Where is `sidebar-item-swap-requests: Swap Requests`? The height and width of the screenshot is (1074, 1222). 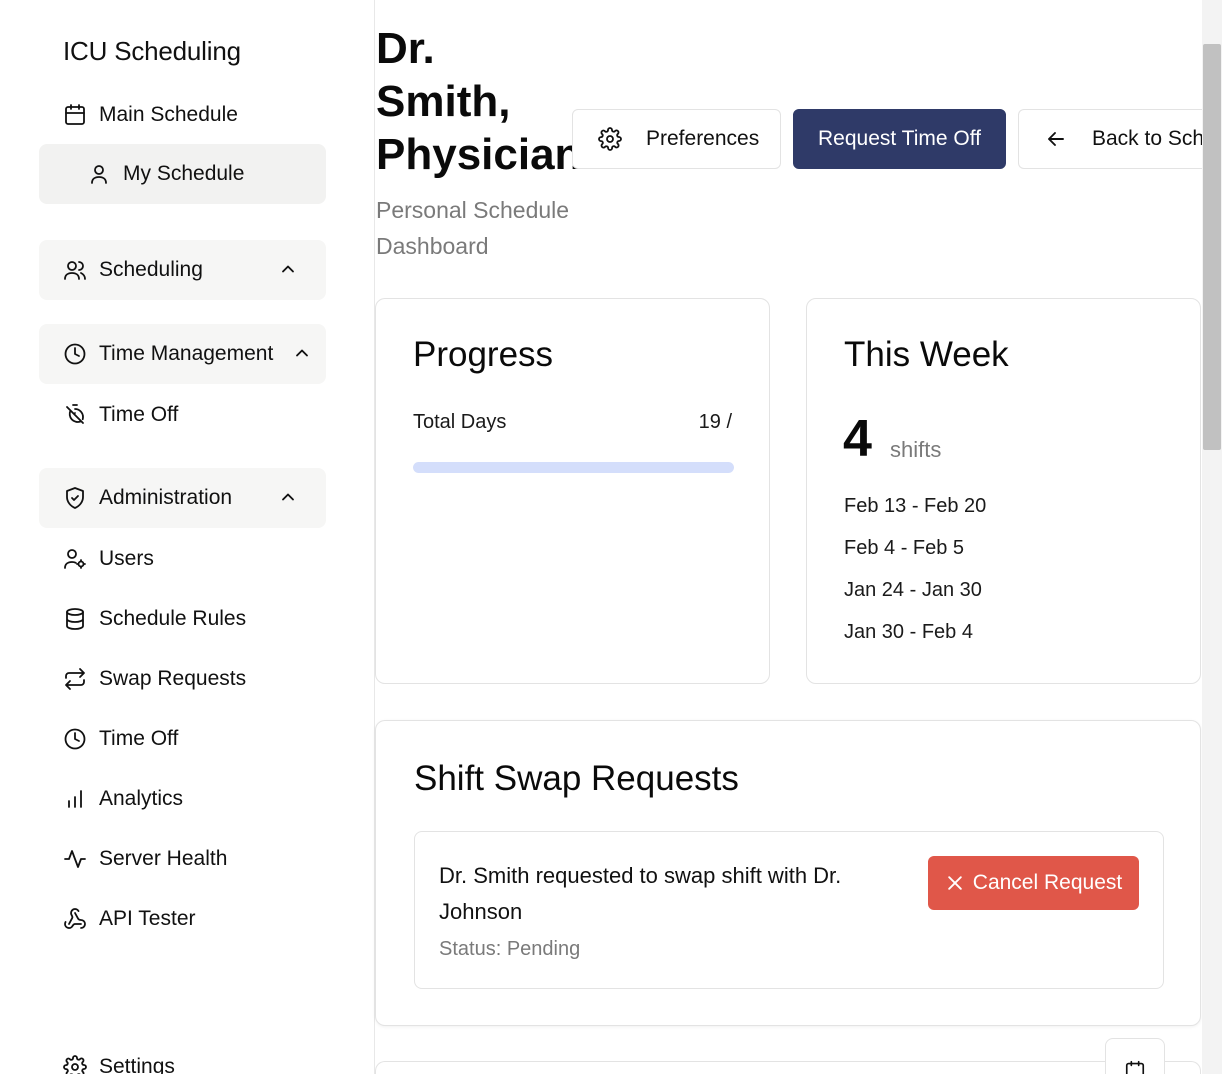
sidebar-item-swap-requests: Swap Requests is located at coordinates (182, 679).